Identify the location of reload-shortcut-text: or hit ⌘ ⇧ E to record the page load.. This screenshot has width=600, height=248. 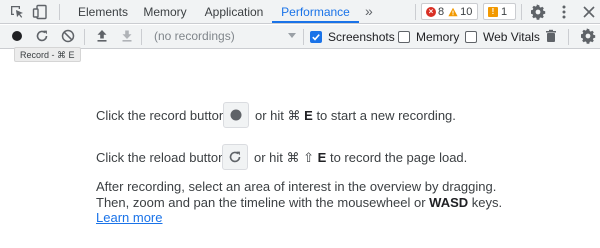
(360, 158).